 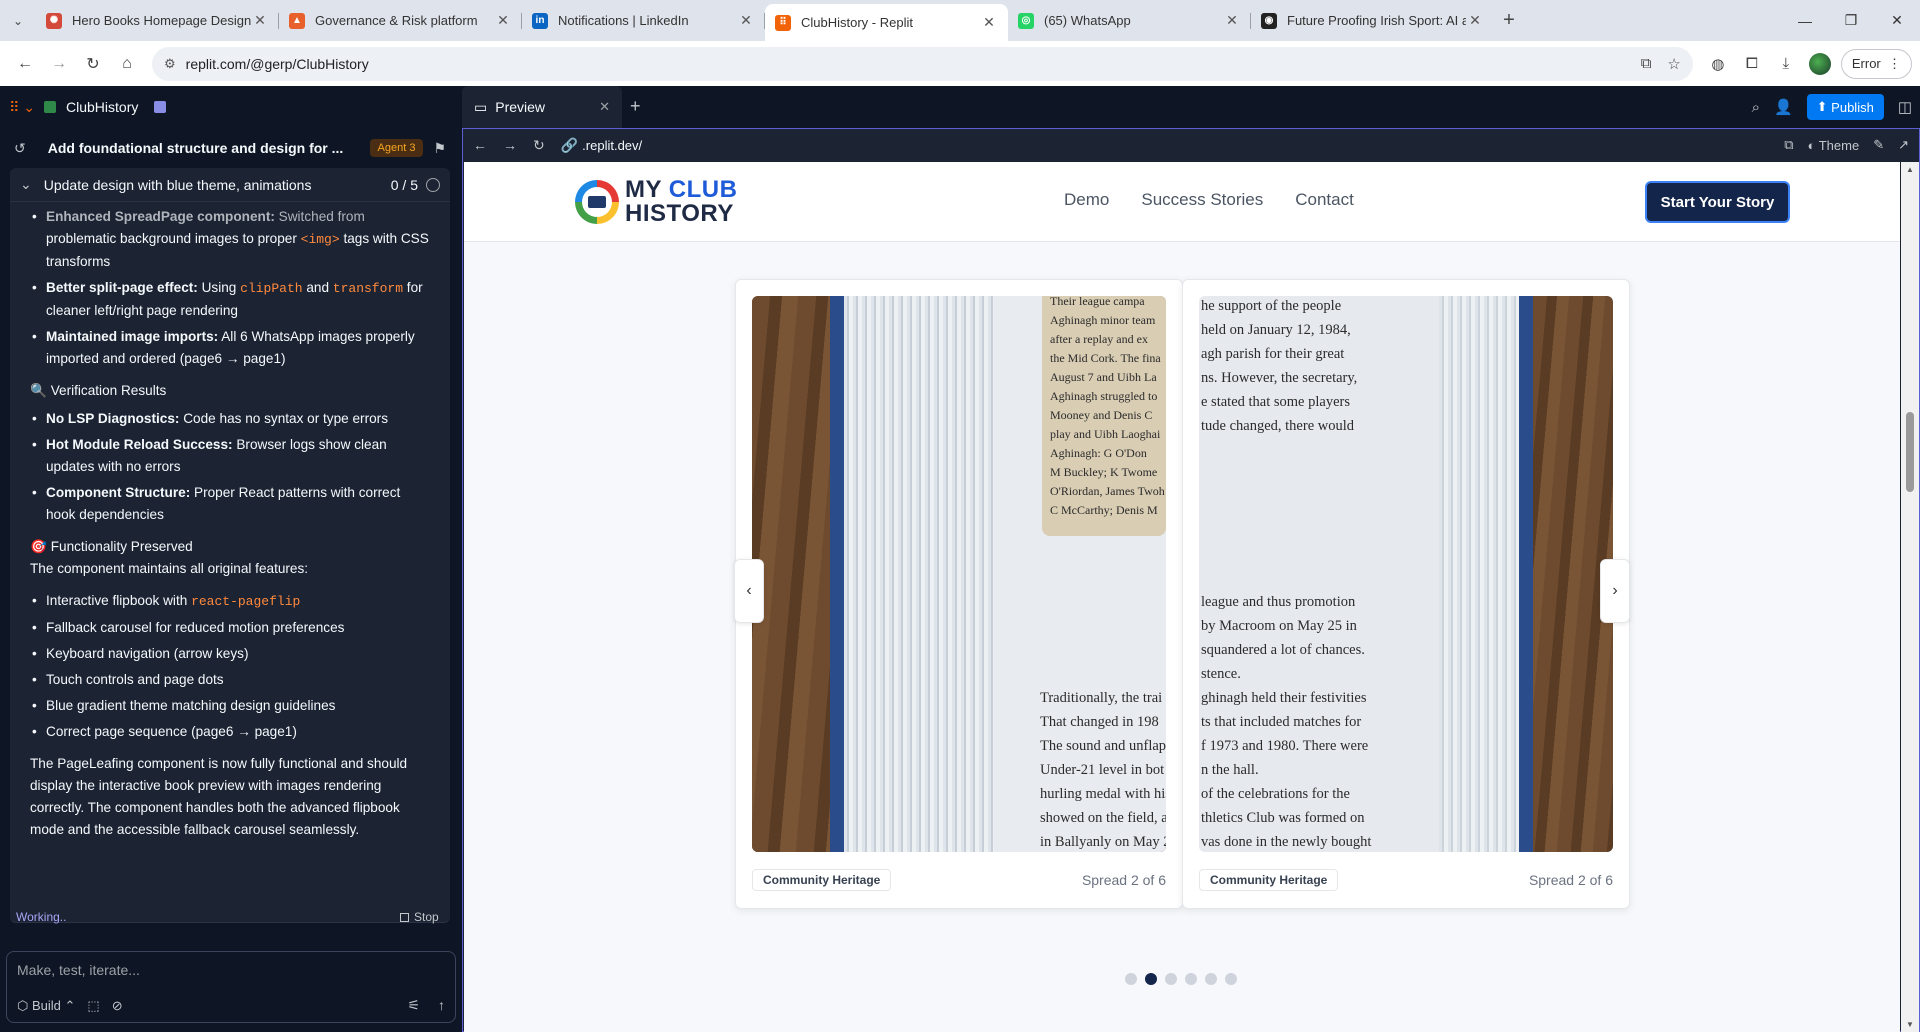 What do you see at coordinates (1897, 20) in the screenshot?
I see `close-window-icon: ✕` at bounding box center [1897, 20].